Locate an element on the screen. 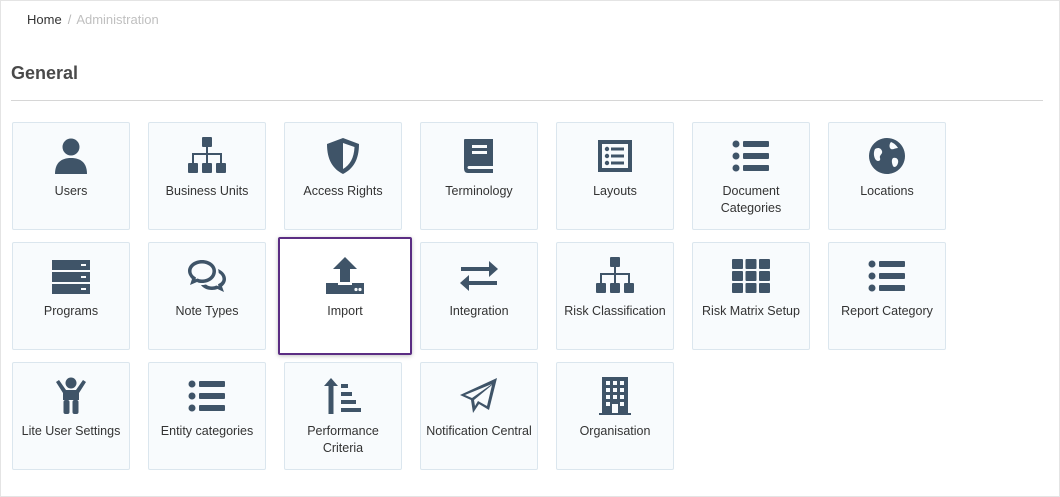 Image resolution: width=1060 pixels, height=497 pixels. tile-entity-categories: Entity categories is located at coordinates (207, 416).